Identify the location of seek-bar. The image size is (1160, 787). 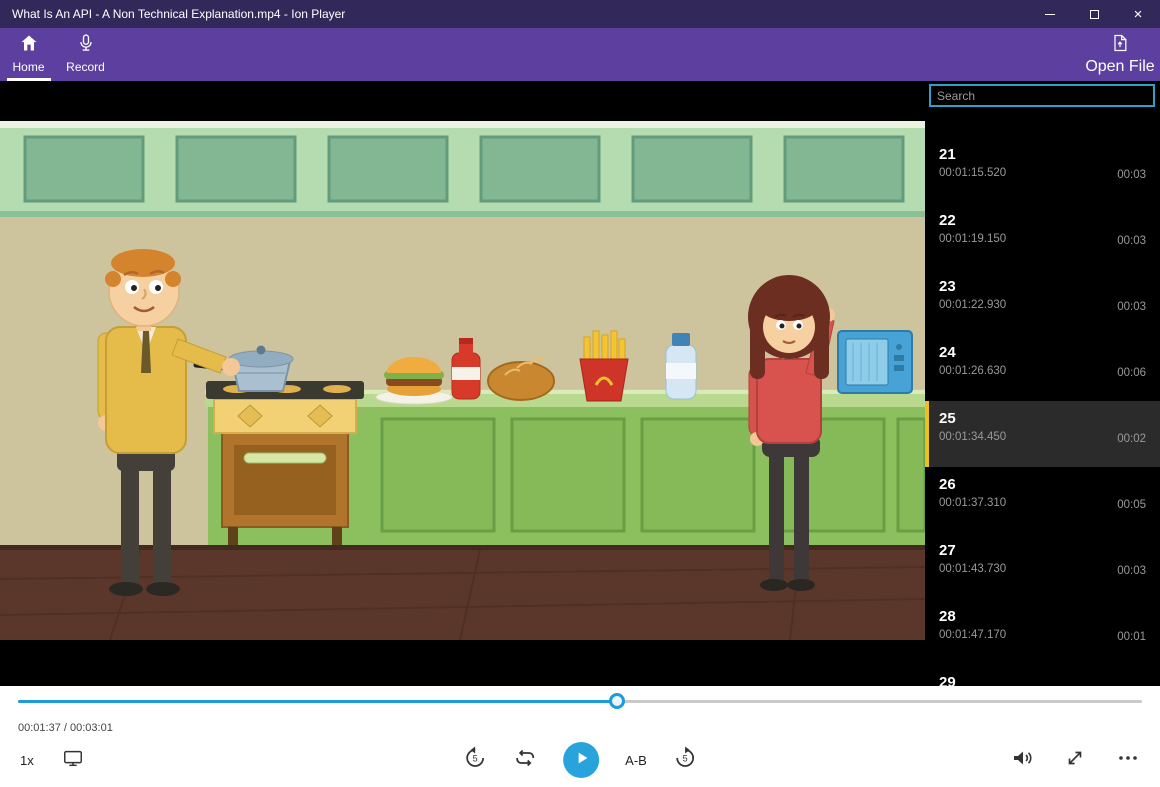
(580, 701).